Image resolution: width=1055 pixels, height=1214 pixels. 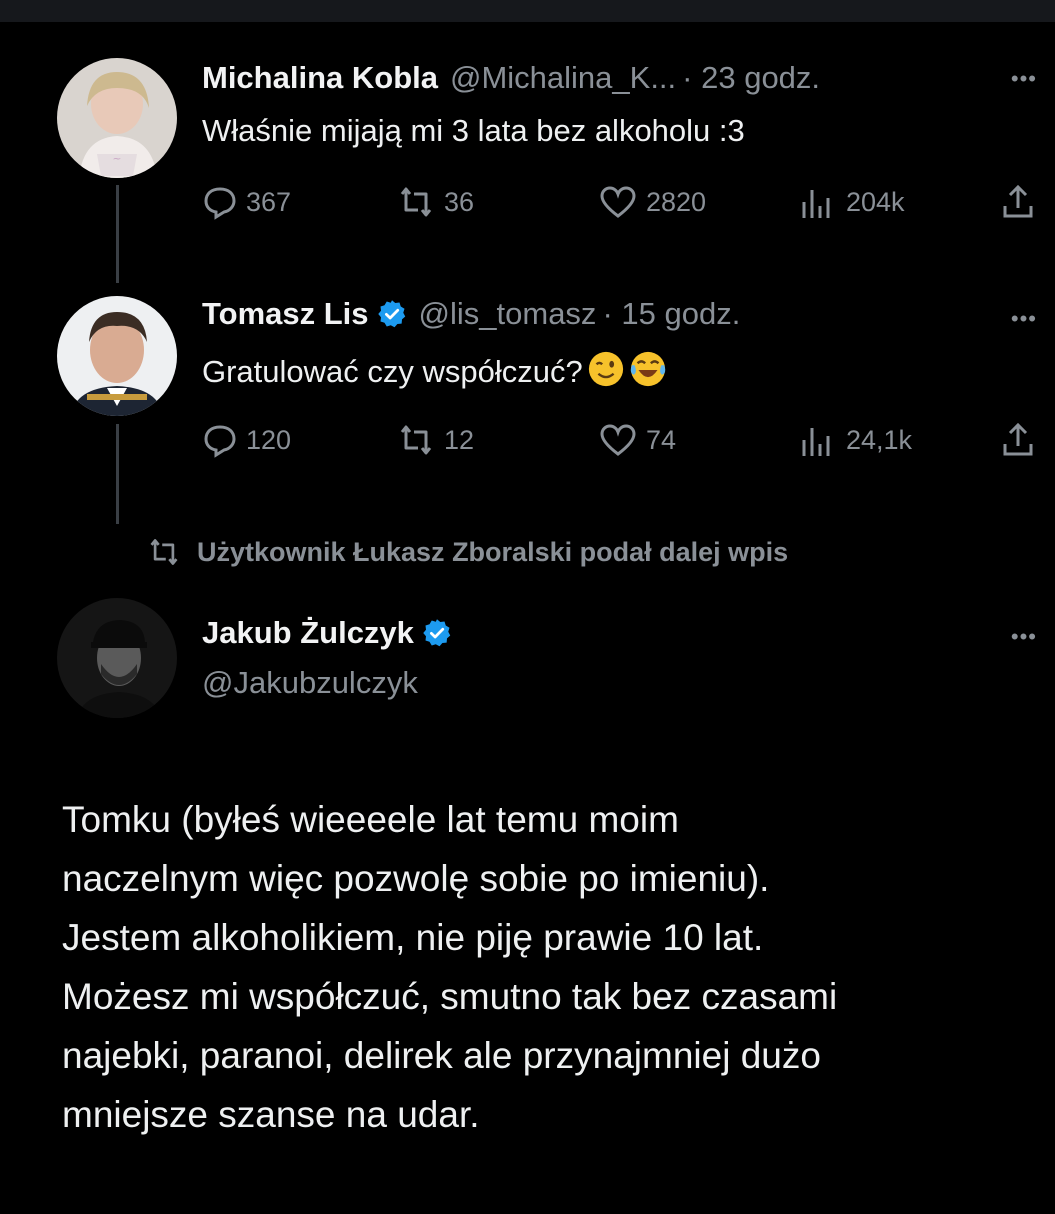 I want to click on avatar-michalina: ~, so click(x=117, y=118).